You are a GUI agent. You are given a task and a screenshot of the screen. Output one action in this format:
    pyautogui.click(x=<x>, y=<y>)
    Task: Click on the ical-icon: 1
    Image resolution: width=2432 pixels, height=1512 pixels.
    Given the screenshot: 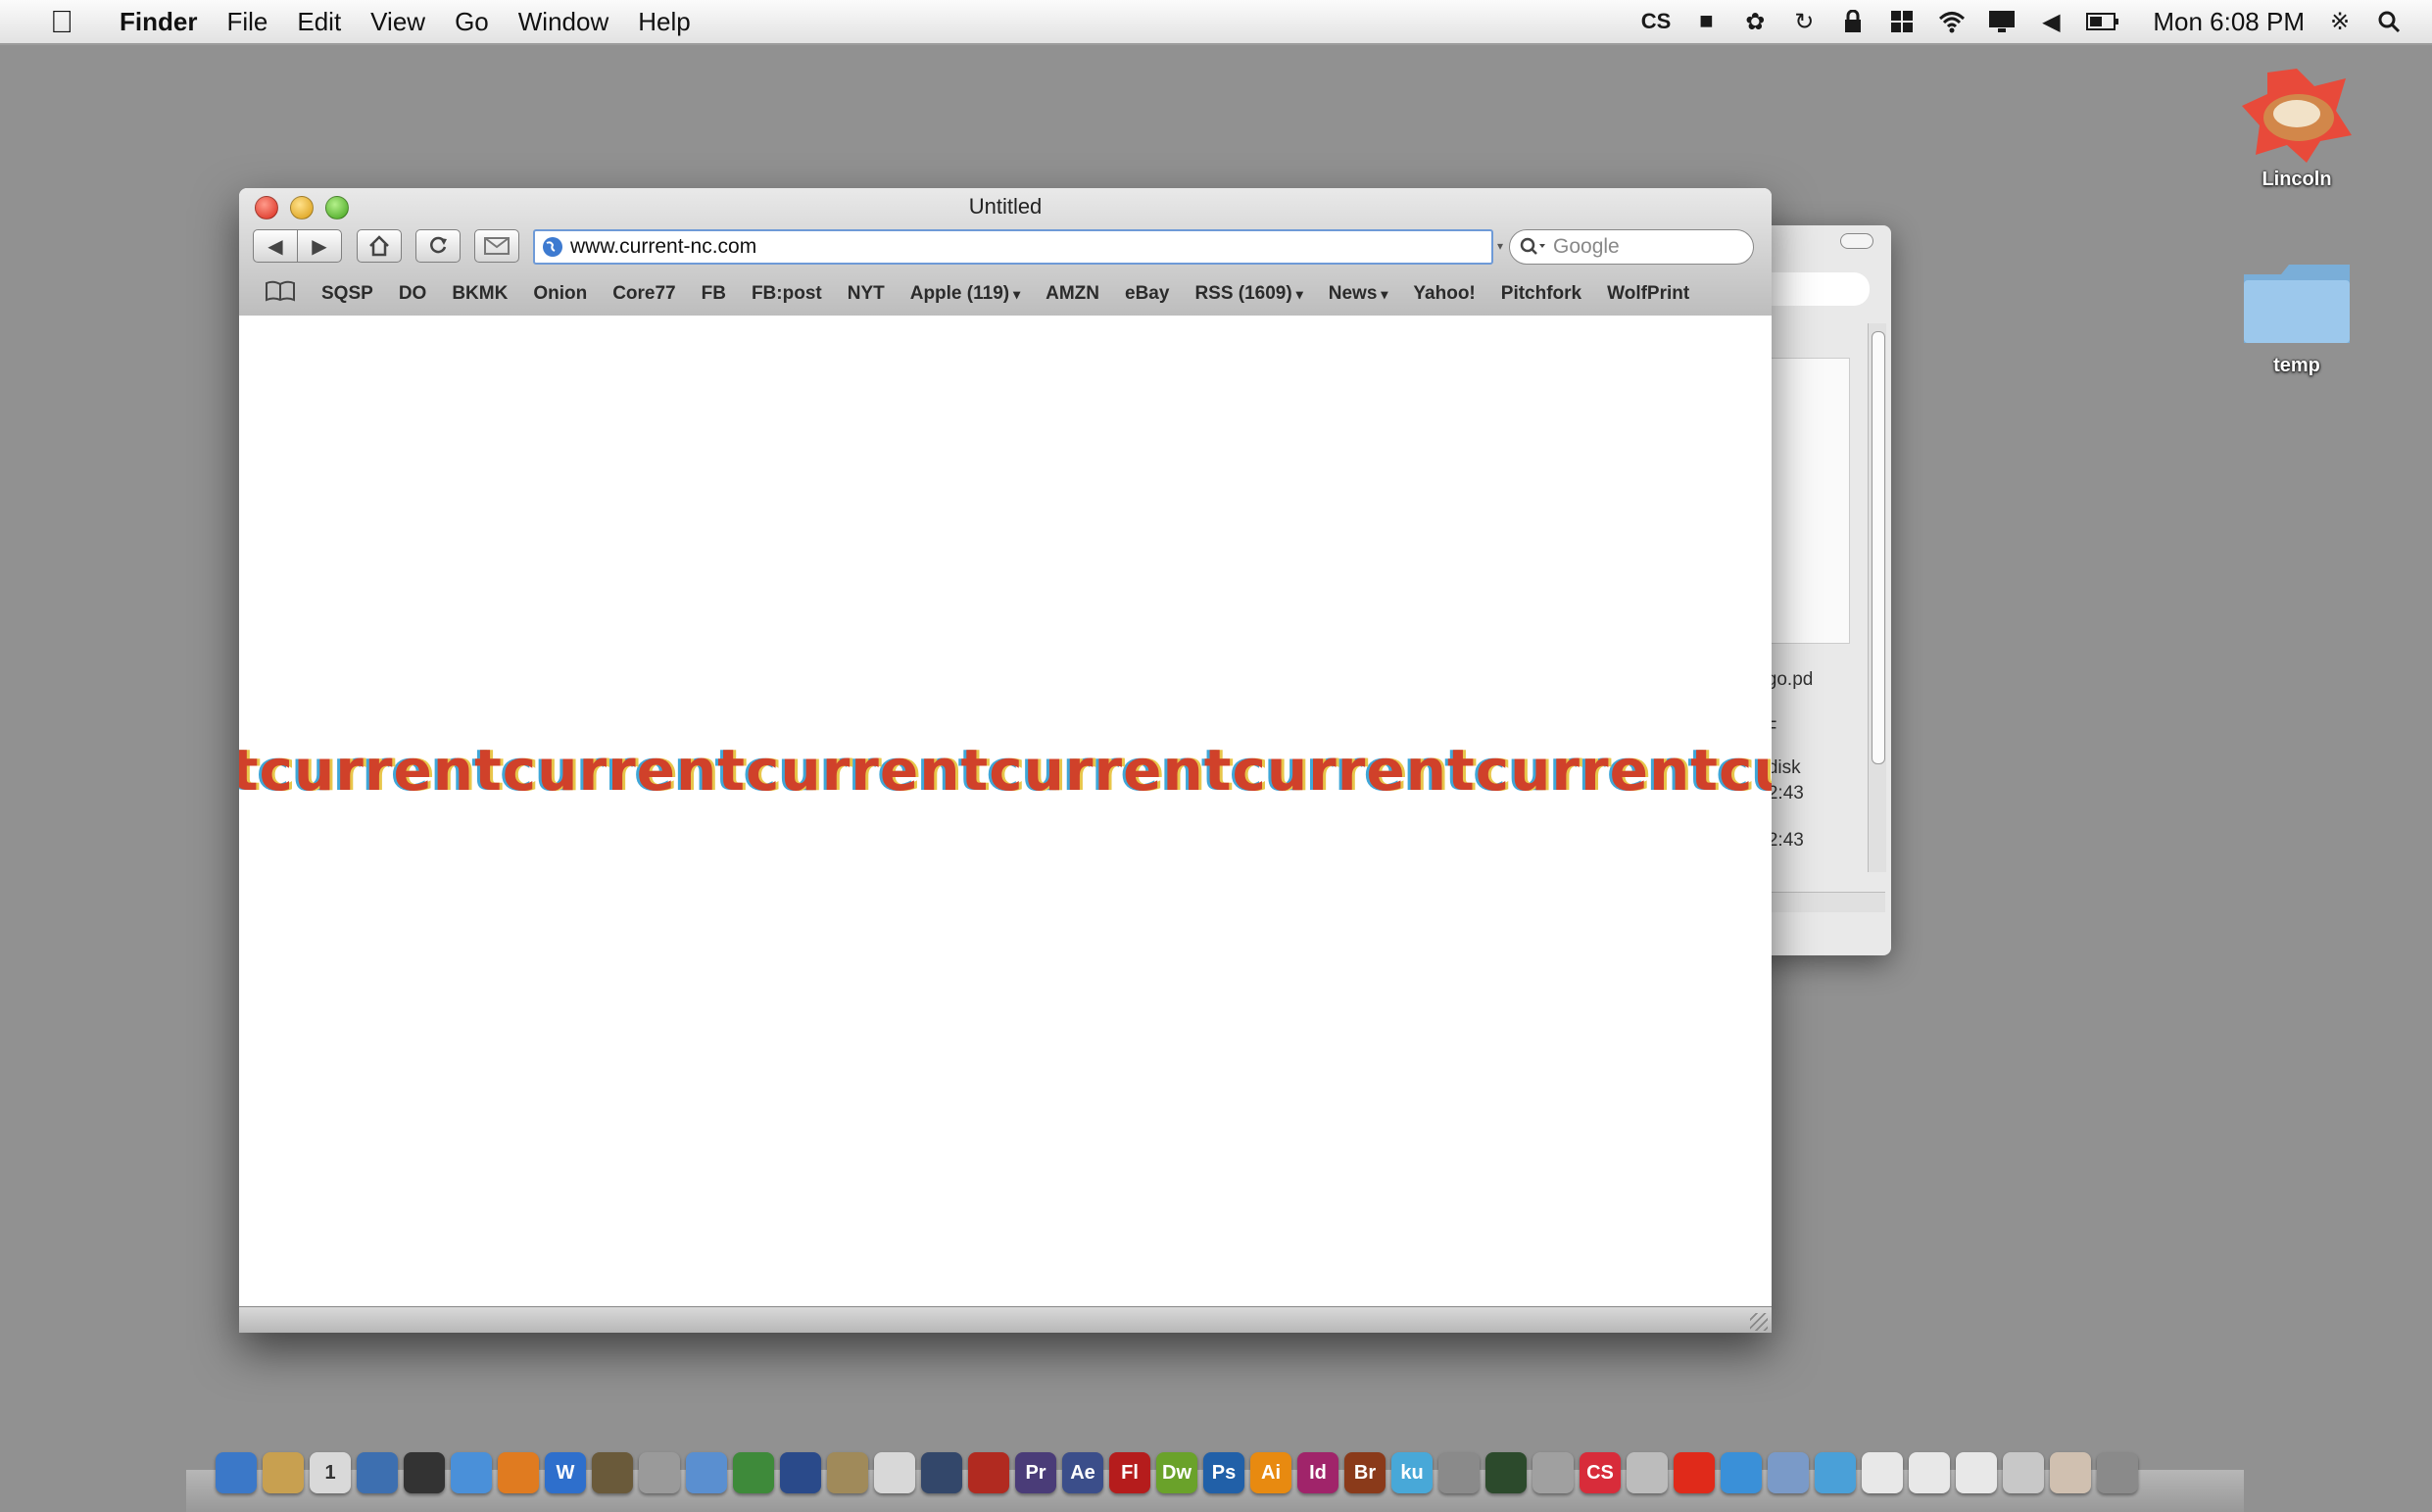 What is the action you would take?
    pyautogui.click(x=330, y=1472)
    